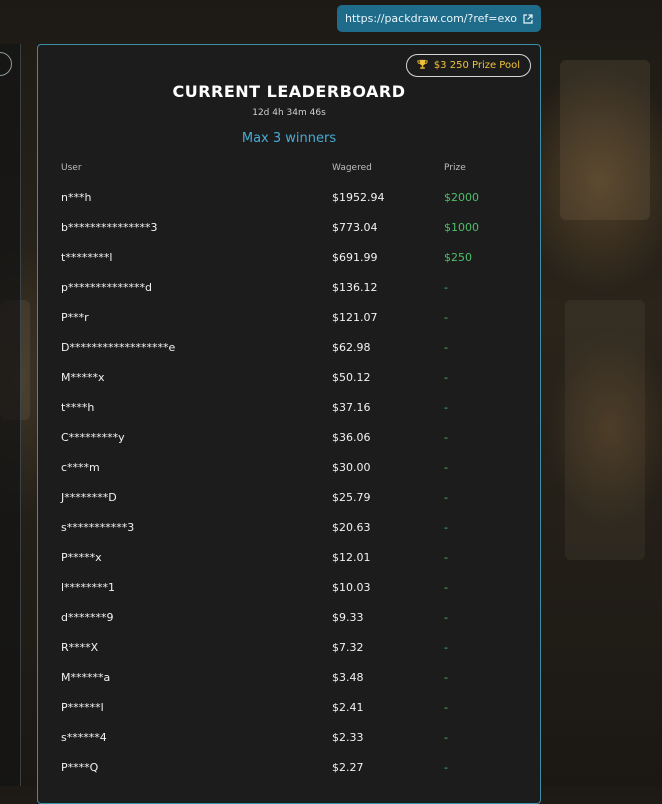 The width and height of the screenshot is (662, 804). Describe the element at coordinates (75, 317) in the screenshot. I see `row-user: P***r` at that location.